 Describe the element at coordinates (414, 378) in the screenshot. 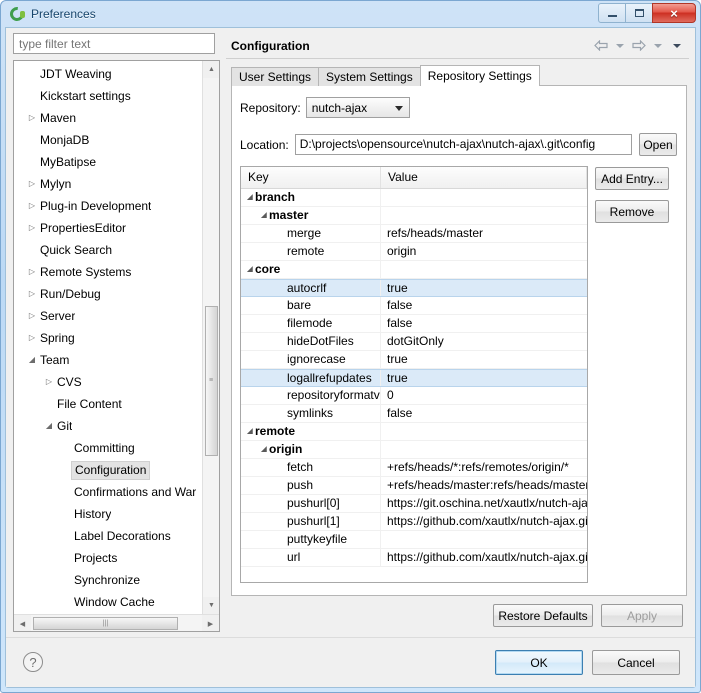

I see `table-row: logallrefupdates true` at that location.